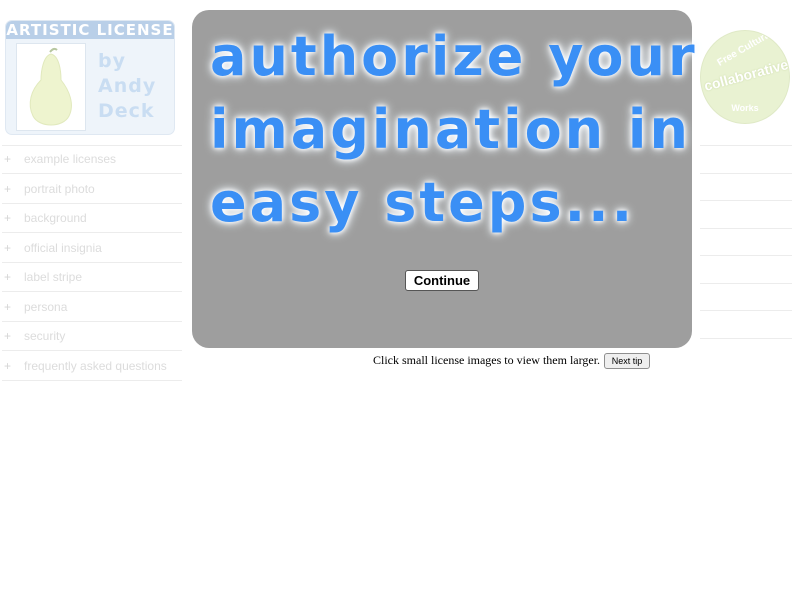 The image size is (800, 600). Describe the element at coordinates (92, 219) in the screenshot. I see `nav-item-background: + background` at that location.